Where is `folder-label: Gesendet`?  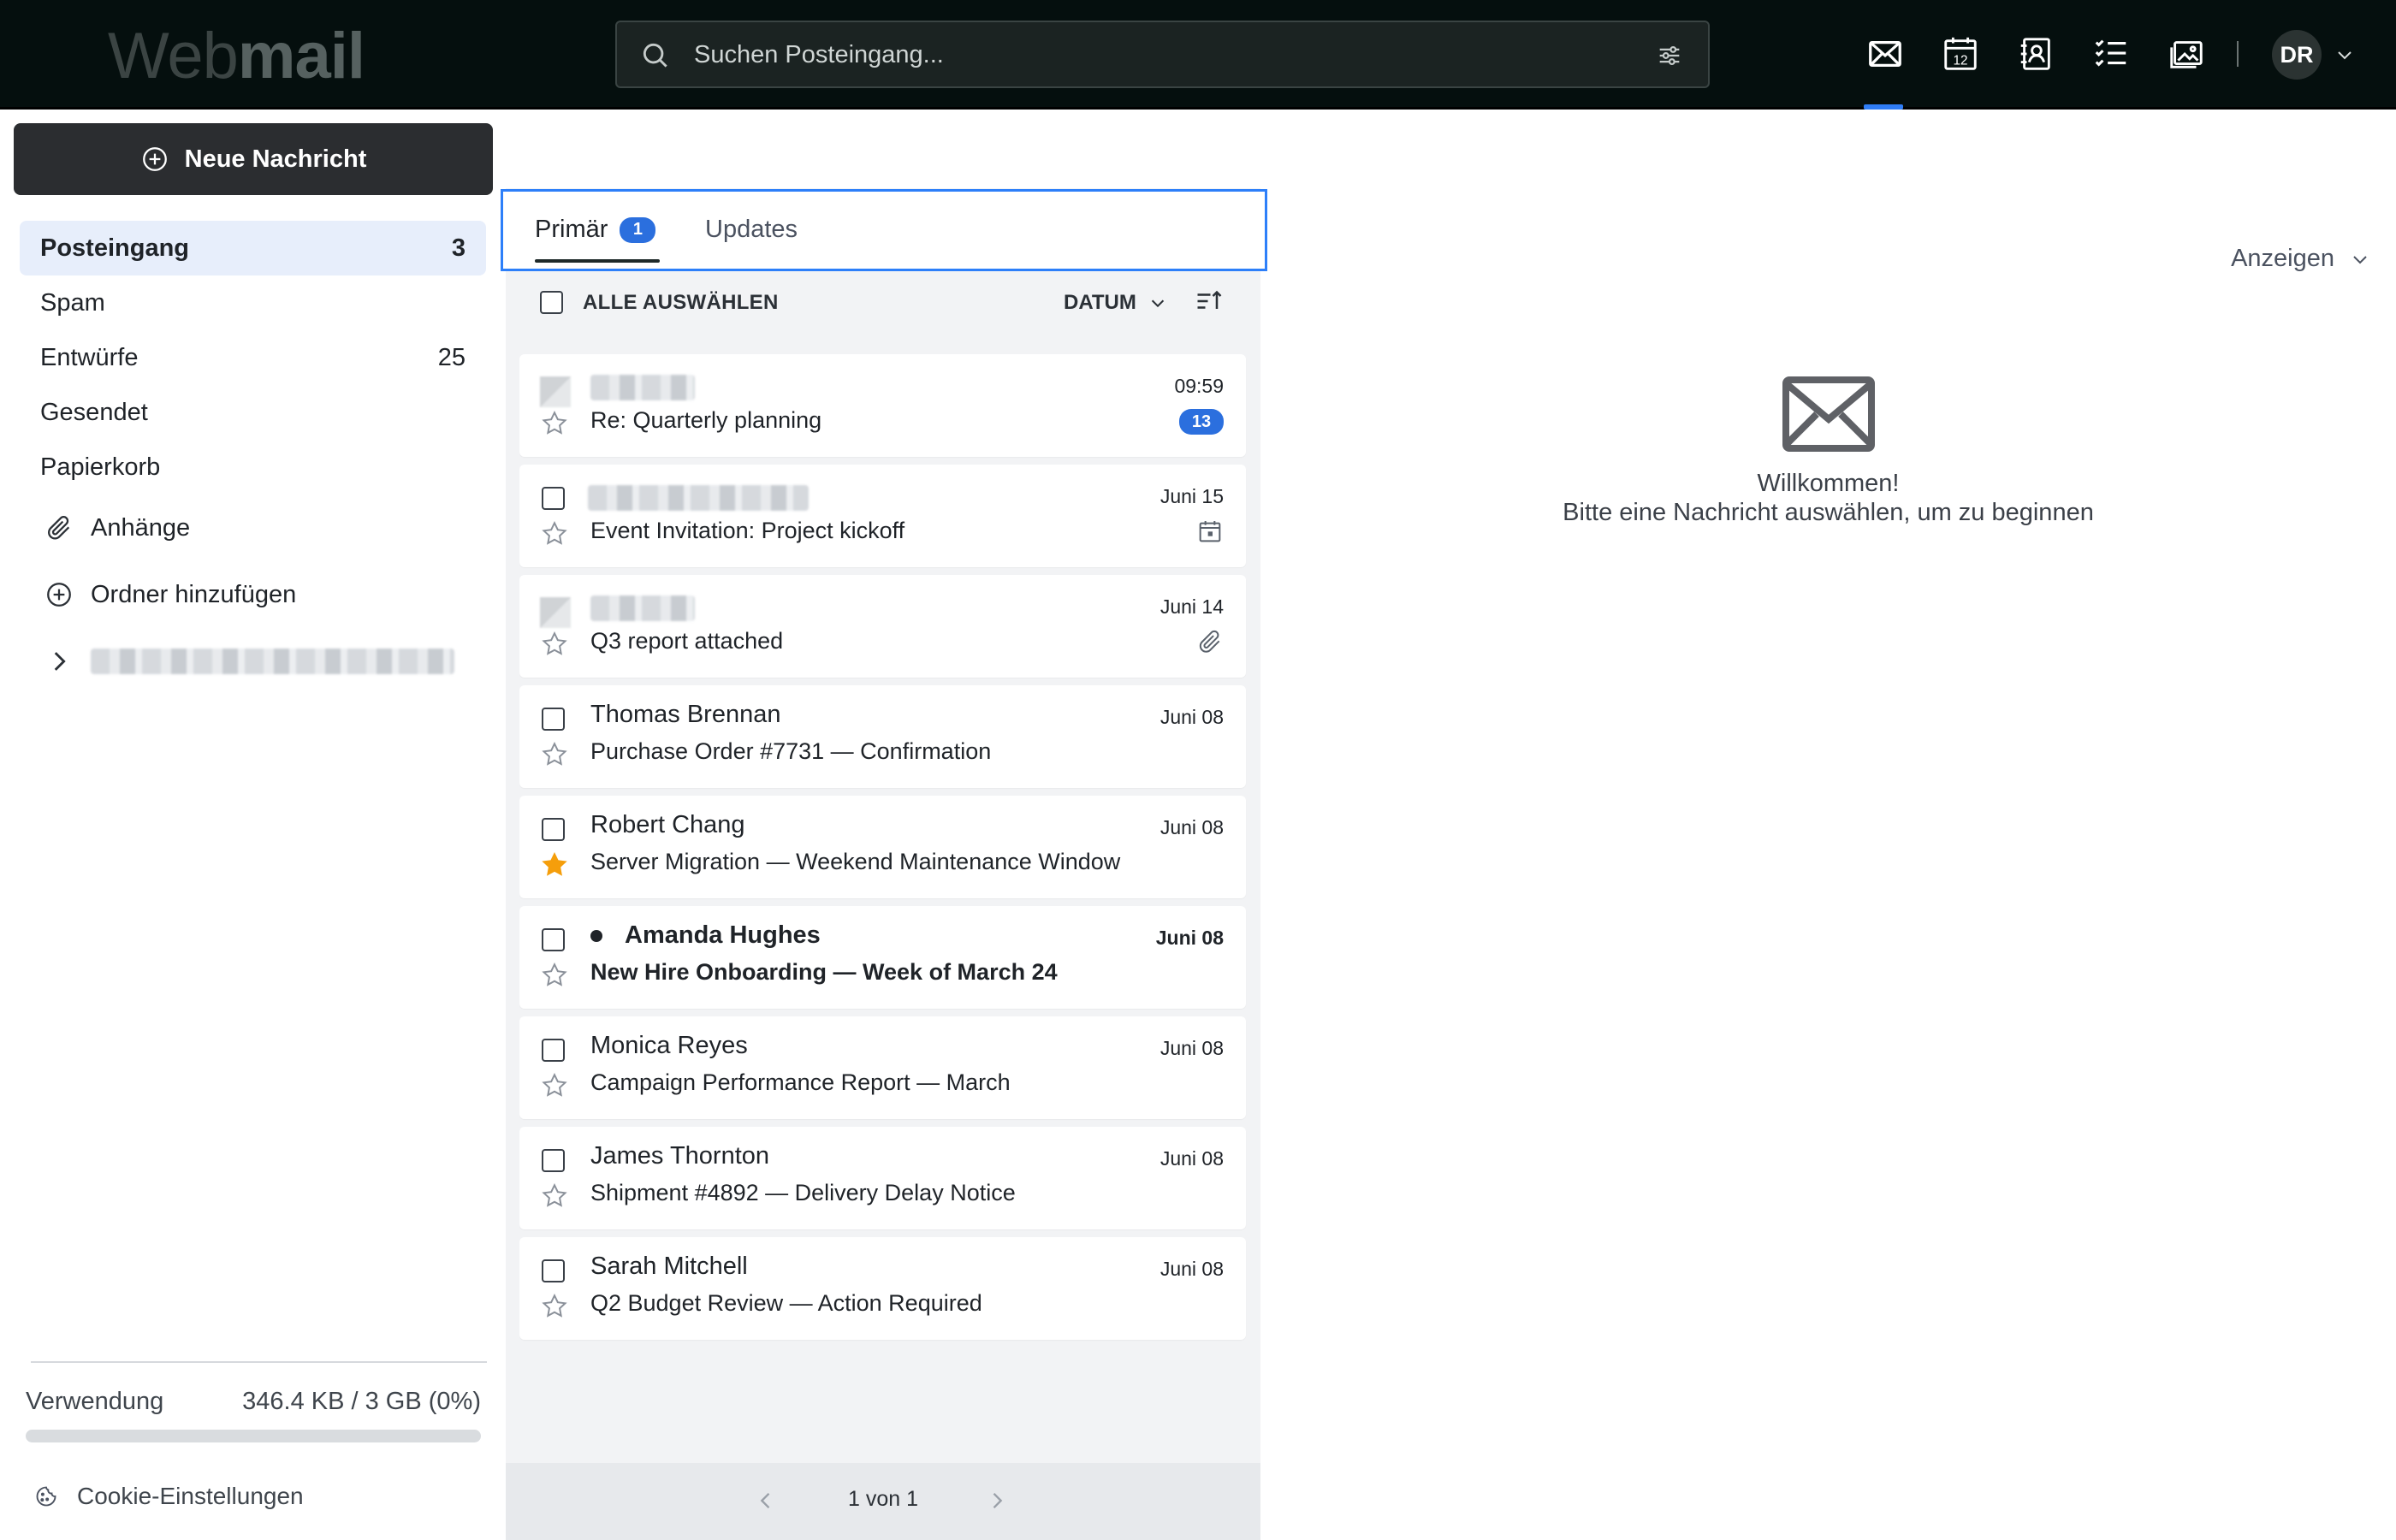 folder-label: Gesendet is located at coordinates (94, 412).